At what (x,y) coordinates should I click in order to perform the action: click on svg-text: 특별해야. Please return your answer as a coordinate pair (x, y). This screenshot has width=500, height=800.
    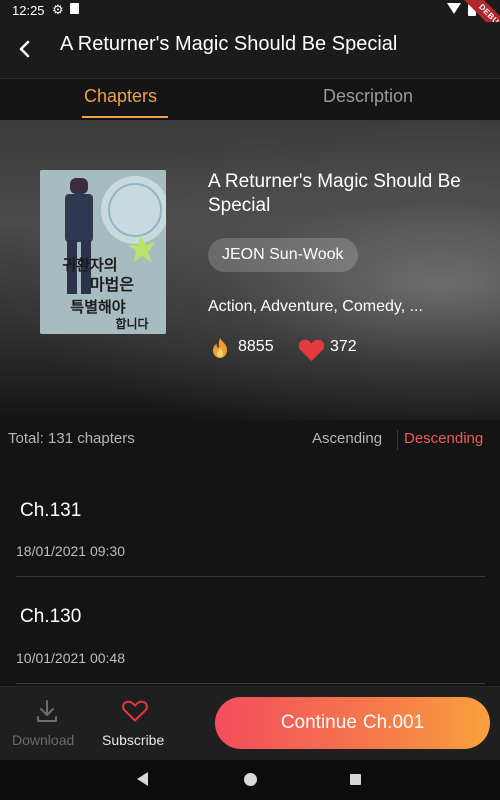
    Looking at the image, I should click on (97, 307).